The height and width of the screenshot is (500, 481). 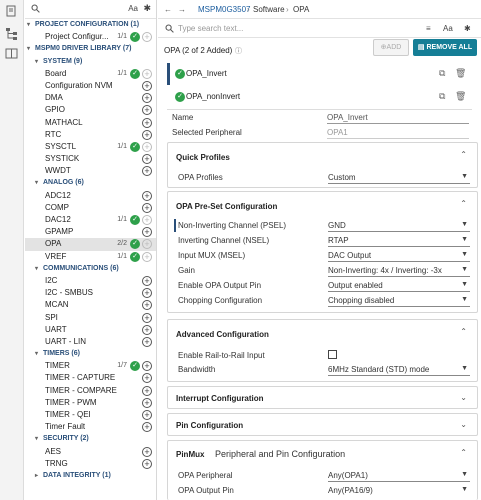 I want to click on tree-item: Configuration NVM +, so click(x=90, y=86).